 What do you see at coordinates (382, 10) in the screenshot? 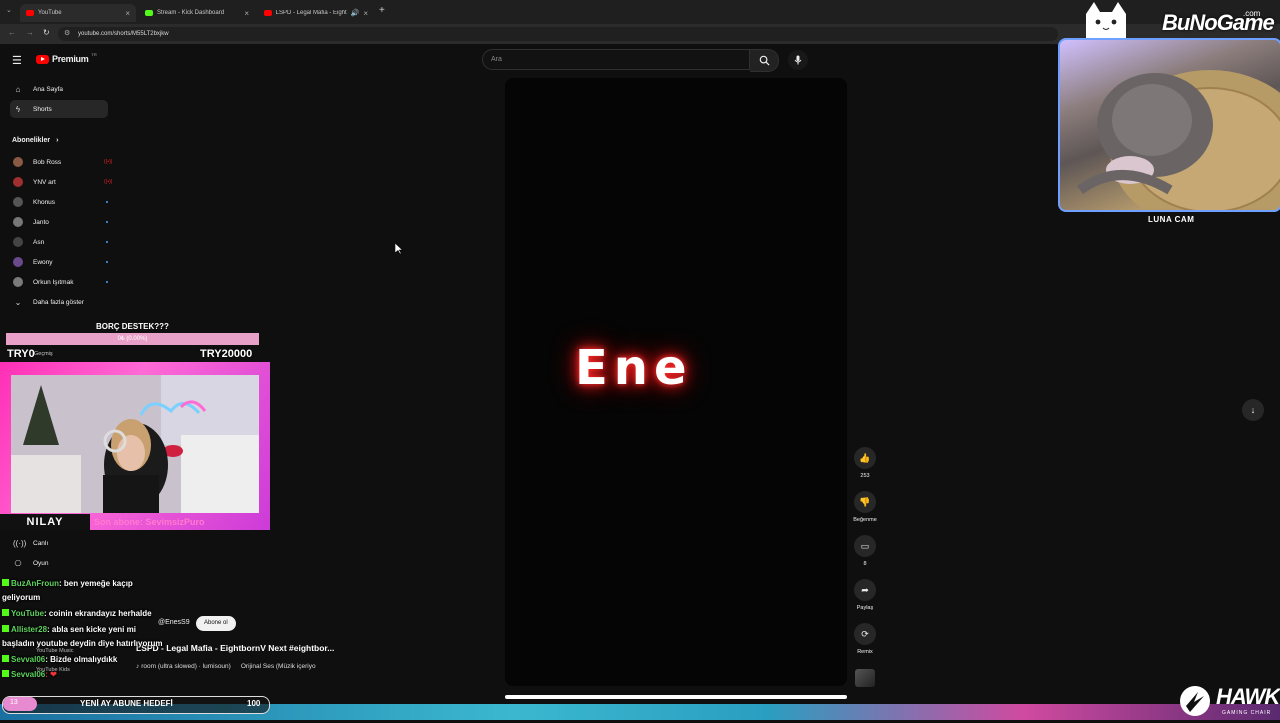
I see `new-tab-icon: +` at bounding box center [382, 10].